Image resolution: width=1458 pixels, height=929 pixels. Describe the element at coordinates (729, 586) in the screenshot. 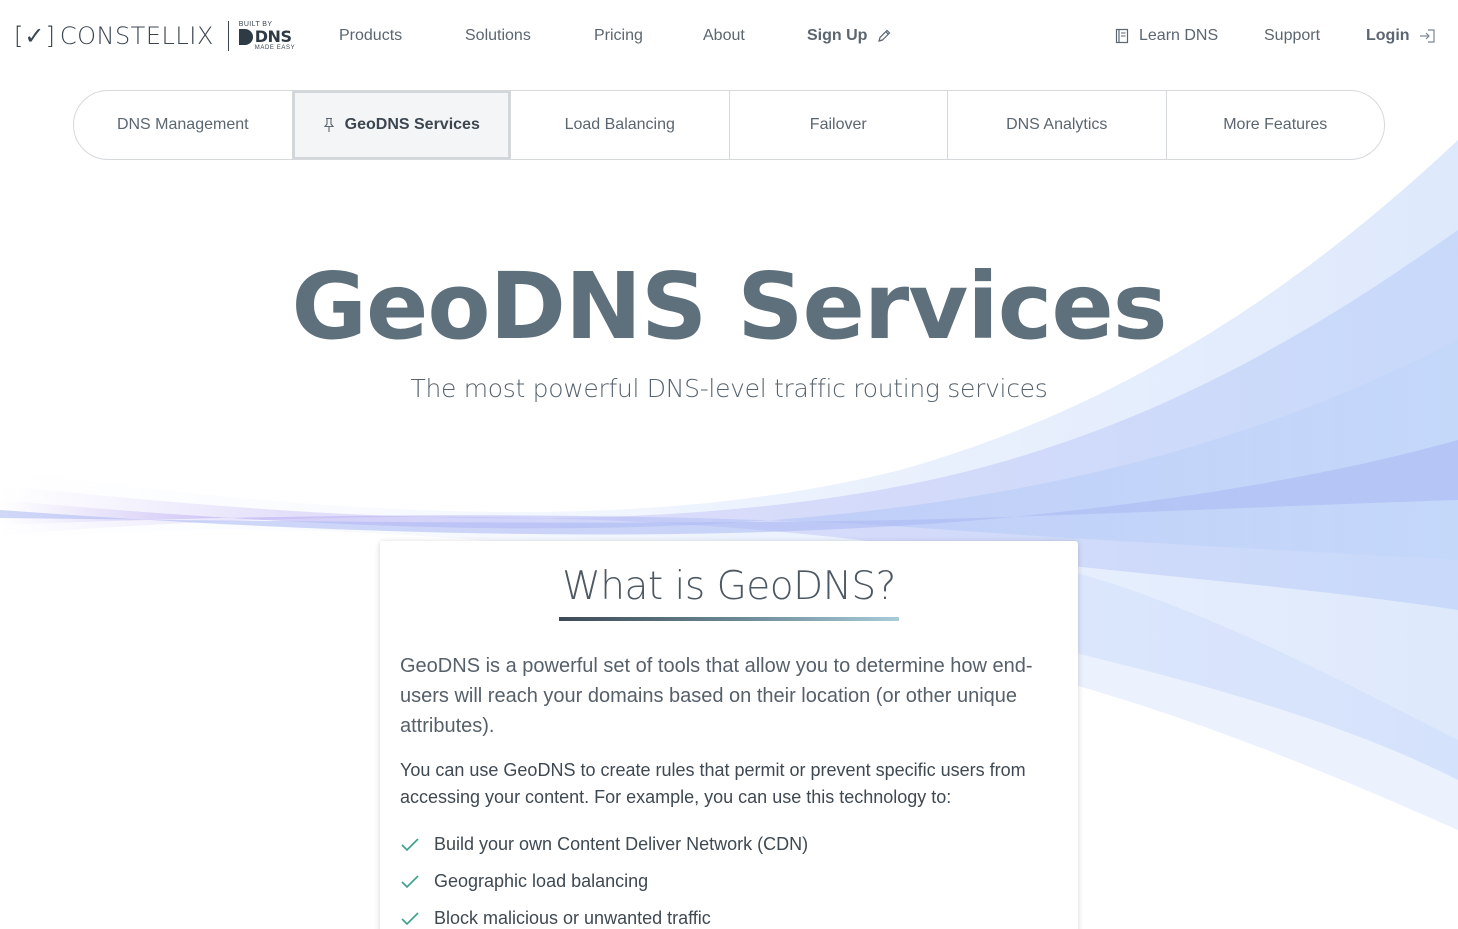

I see `card-title: What is GeoDNS?` at that location.